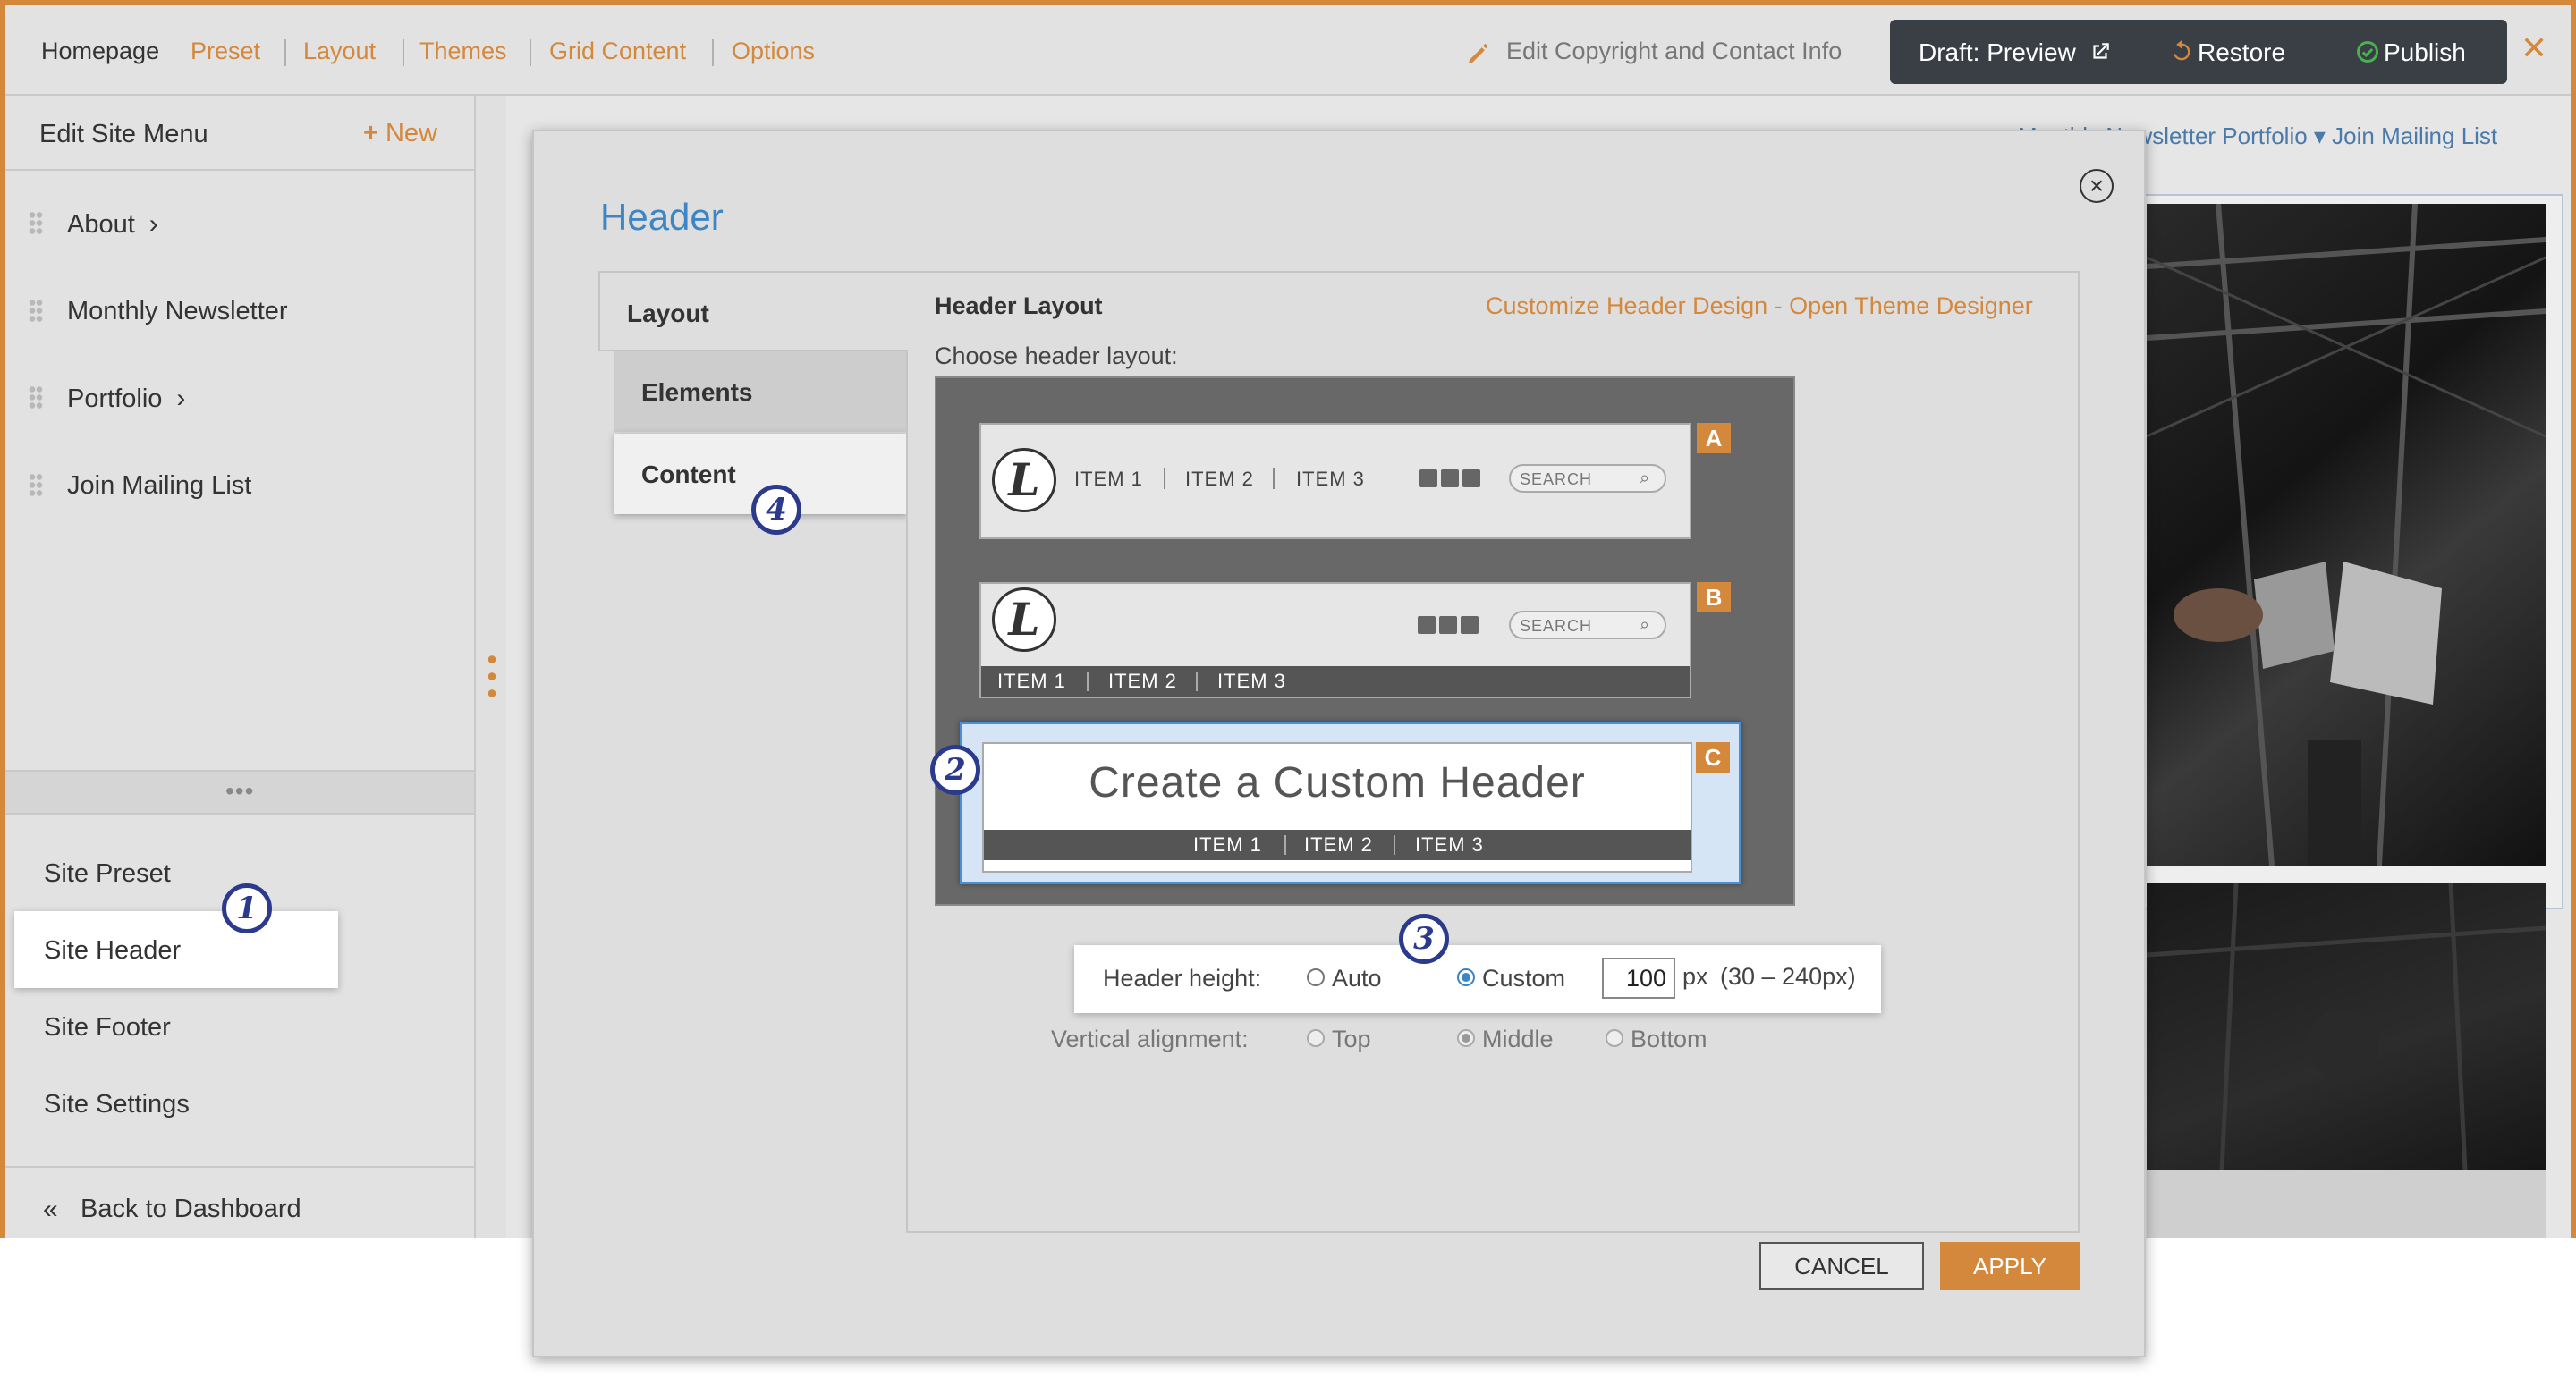 Image resolution: width=2576 pixels, height=1377 pixels. Describe the element at coordinates (50, 1209) in the screenshot. I see `double-chevron-left-icon: «` at that location.